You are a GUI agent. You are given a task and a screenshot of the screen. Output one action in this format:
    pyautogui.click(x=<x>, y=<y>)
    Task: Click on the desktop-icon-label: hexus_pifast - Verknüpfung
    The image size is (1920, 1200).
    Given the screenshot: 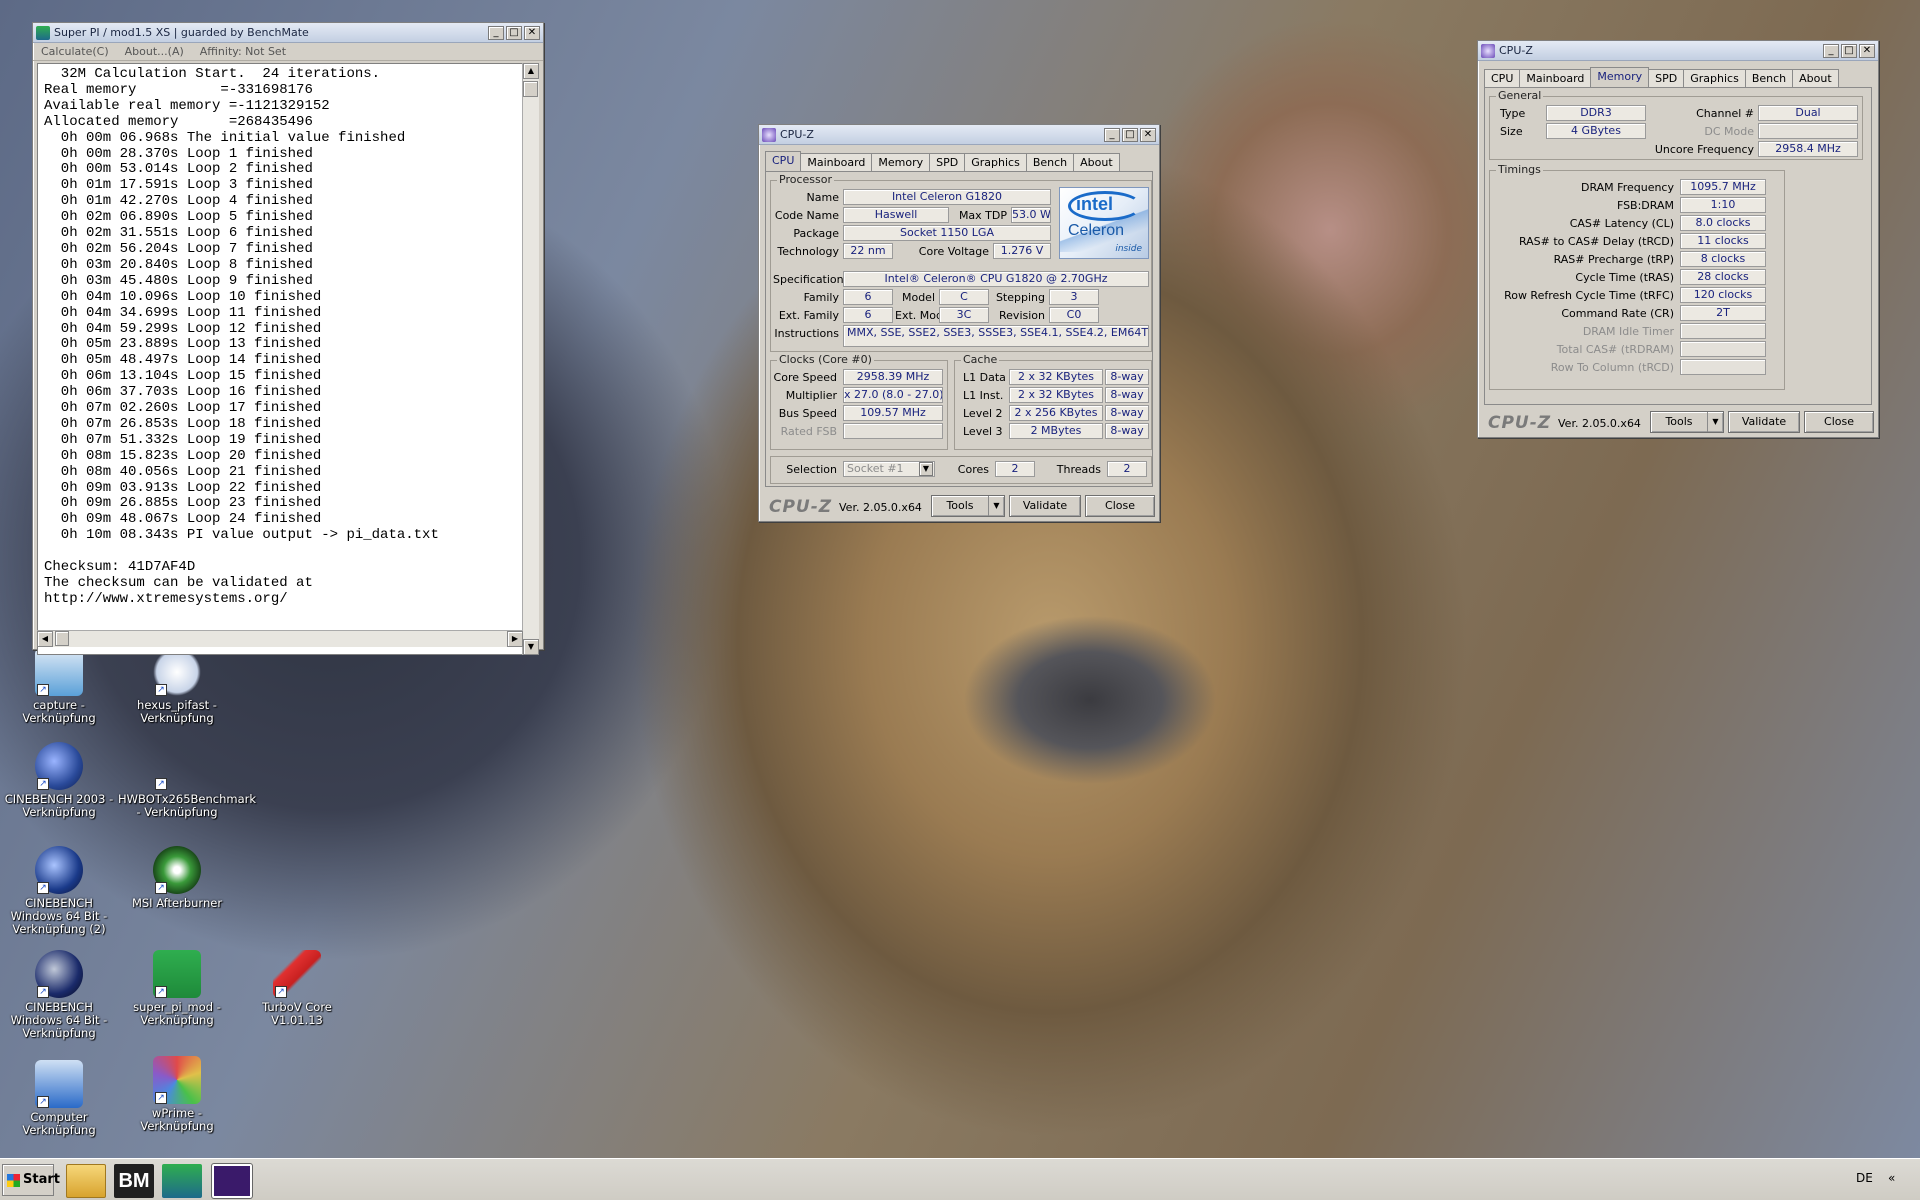 What is the action you would take?
    pyautogui.click(x=177, y=711)
    